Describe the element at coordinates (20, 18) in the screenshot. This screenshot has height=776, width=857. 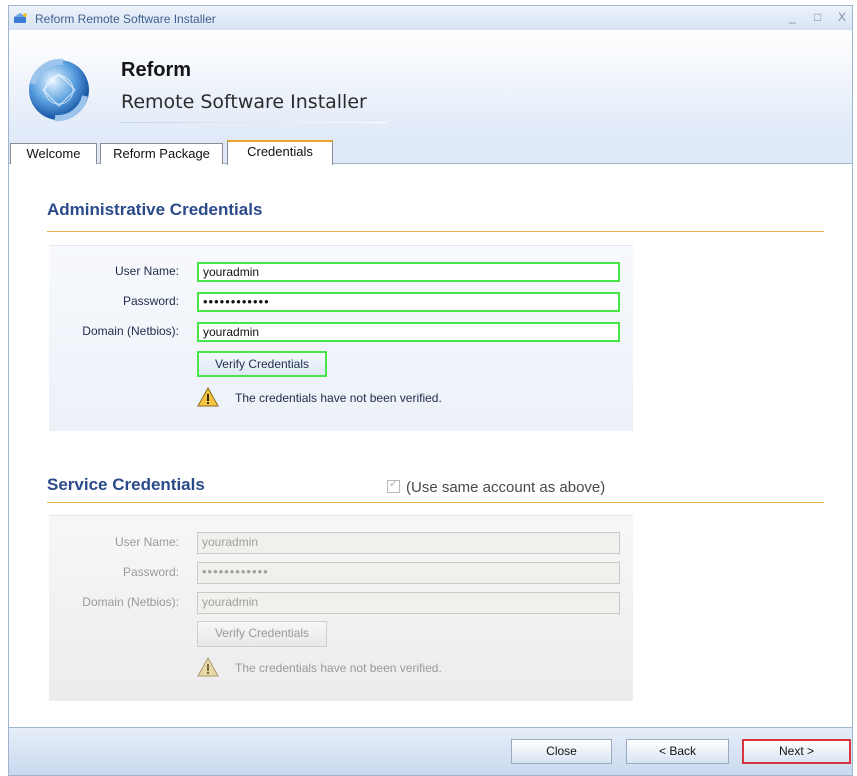
I see `app-icon` at that location.